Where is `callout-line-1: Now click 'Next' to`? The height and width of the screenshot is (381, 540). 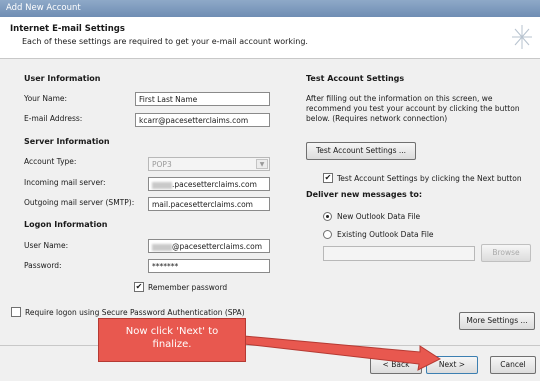 callout-line-1: Now click 'Next' to is located at coordinates (172, 331).